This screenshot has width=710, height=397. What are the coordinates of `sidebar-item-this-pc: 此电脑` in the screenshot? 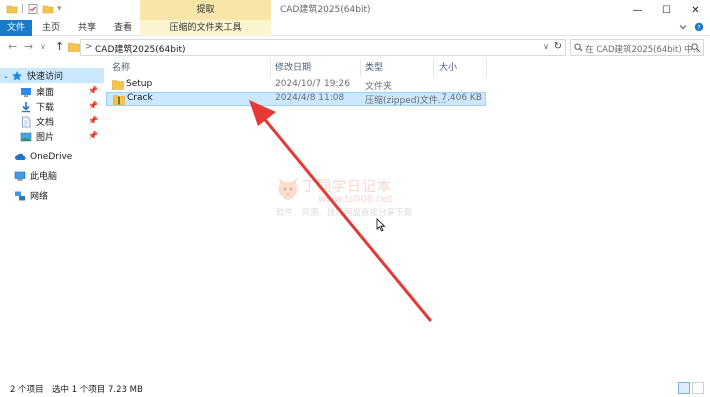 It's located at (52, 175).